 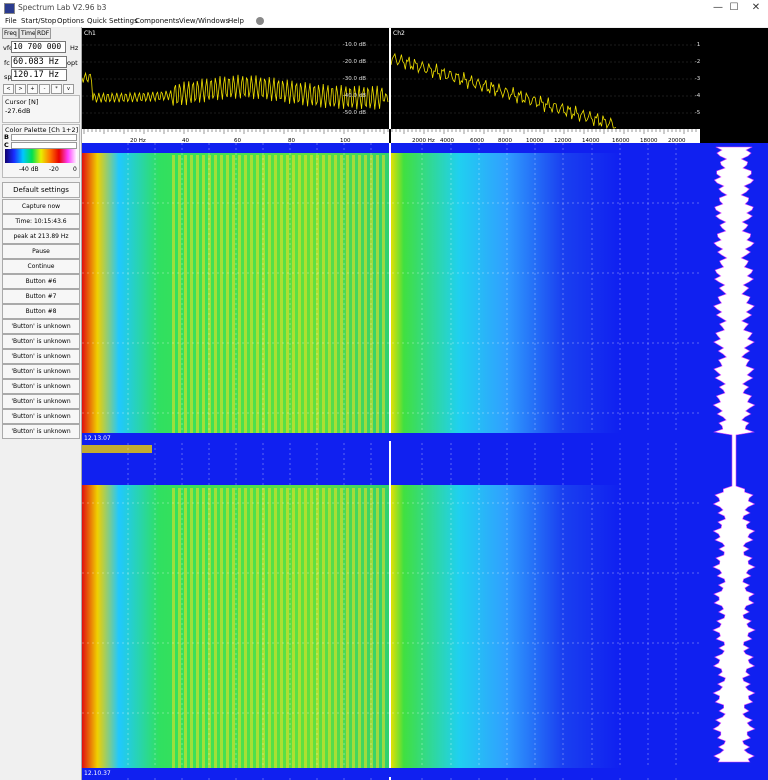 I want to click on scope-panel, so click(x=734, y=85).